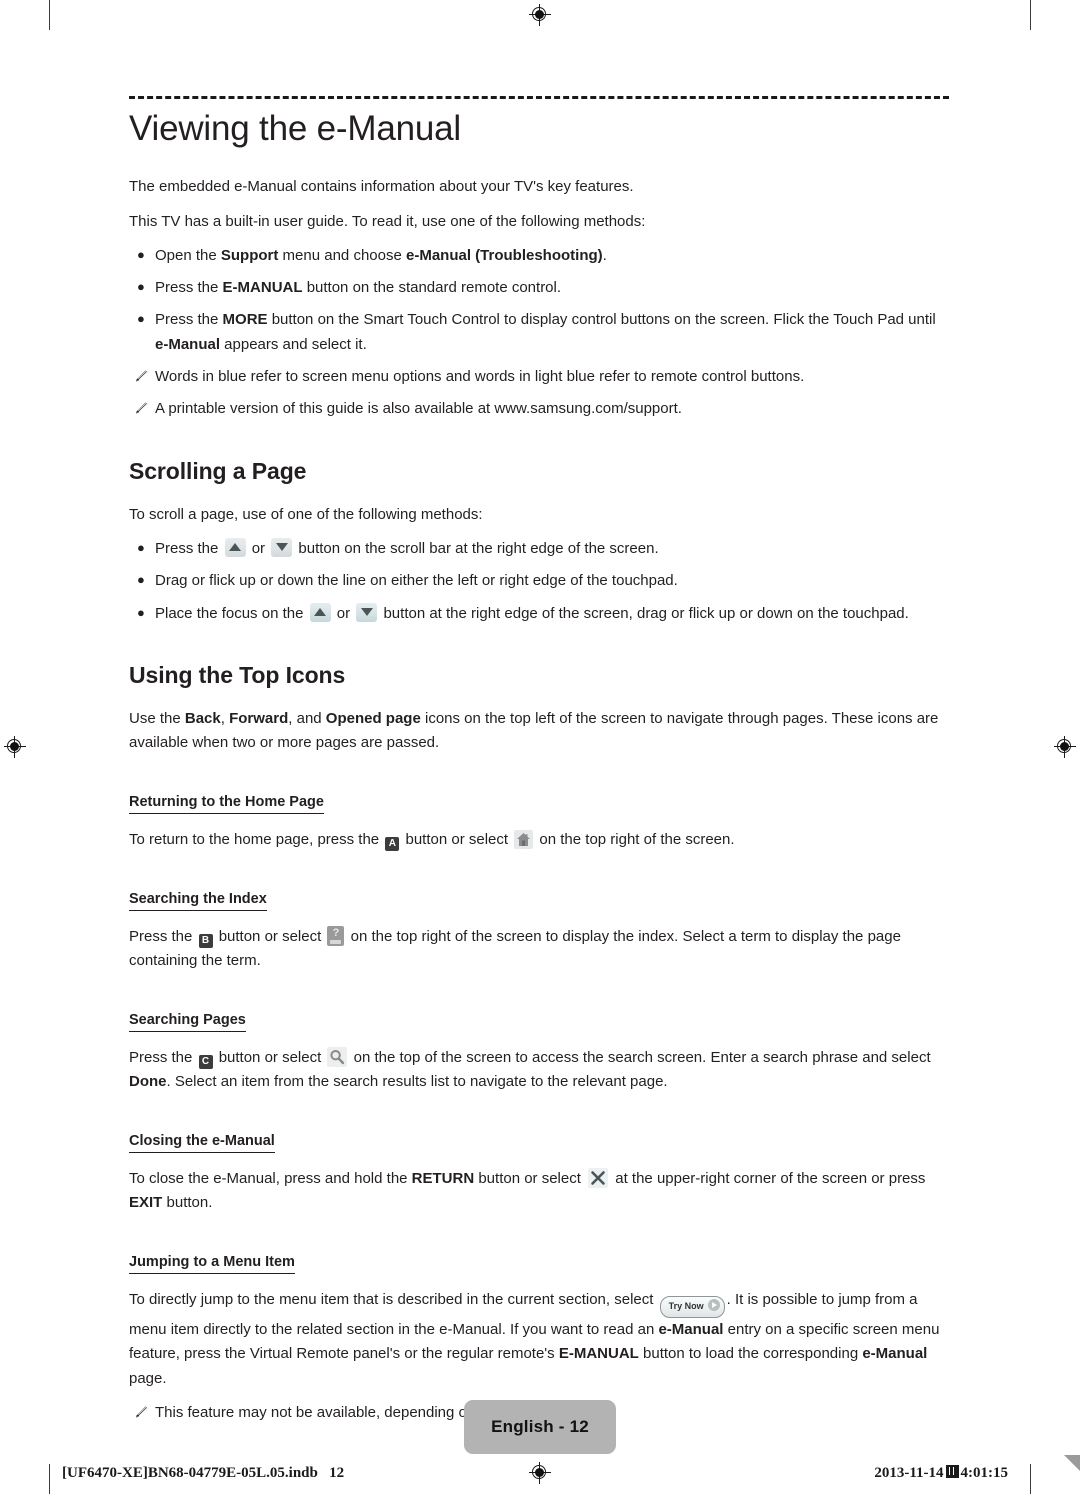 This screenshot has width=1080, height=1494. I want to click on close-x-icon, so click(598, 1177).